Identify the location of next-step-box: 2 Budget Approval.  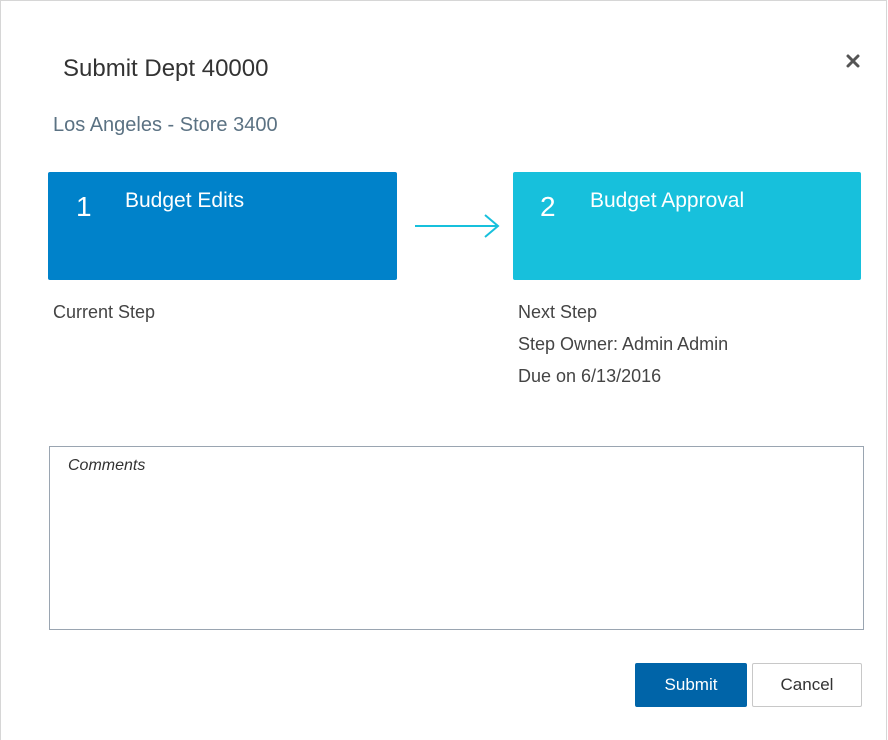
(687, 226).